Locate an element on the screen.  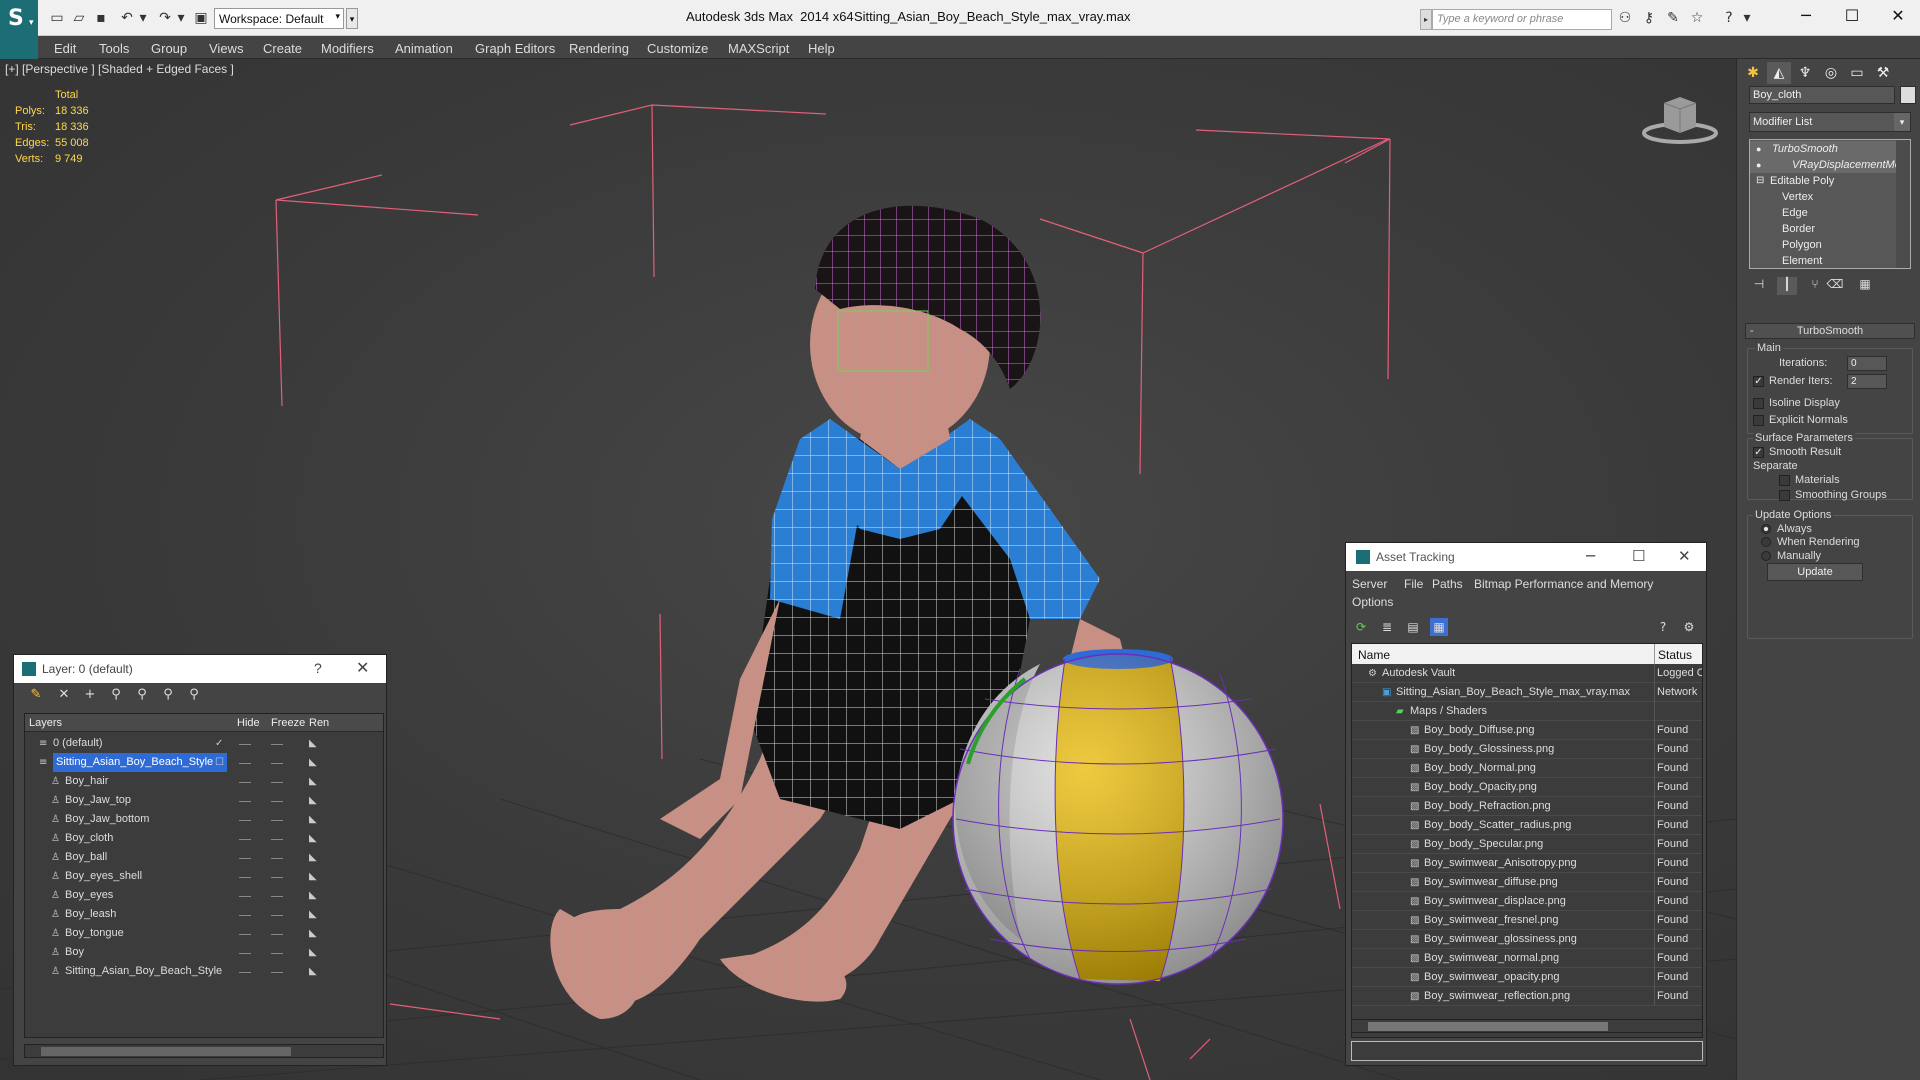
menu-rendering: Rendering is located at coordinates (599, 48).